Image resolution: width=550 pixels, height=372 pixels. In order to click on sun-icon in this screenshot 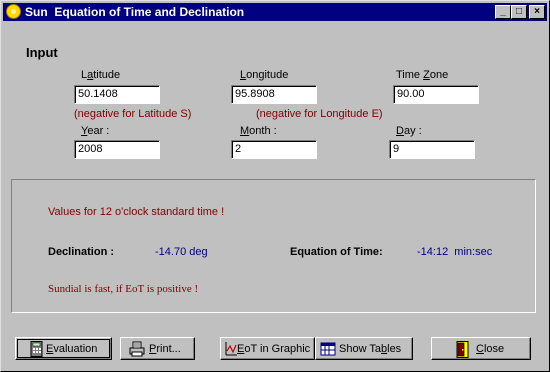, I will do `click(13, 11)`.